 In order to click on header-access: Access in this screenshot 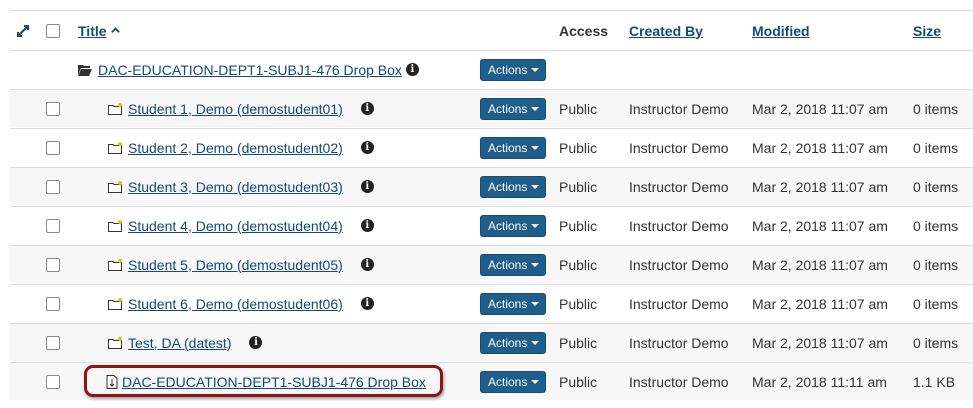, I will do `click(584, 30)`.